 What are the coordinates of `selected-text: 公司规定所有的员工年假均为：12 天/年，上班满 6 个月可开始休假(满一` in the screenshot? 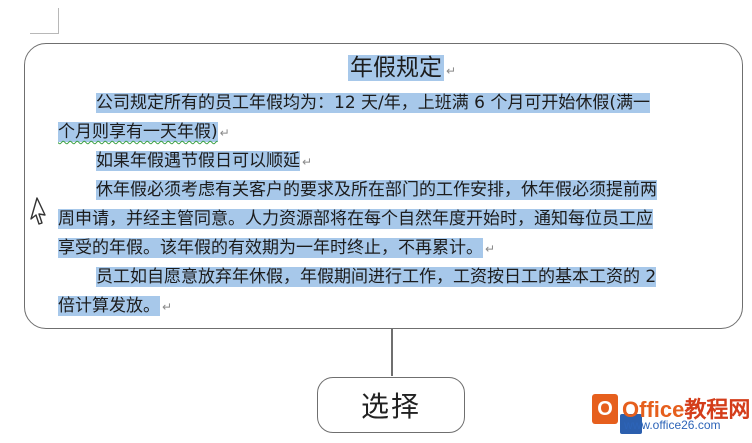 It's located at (373, 103).